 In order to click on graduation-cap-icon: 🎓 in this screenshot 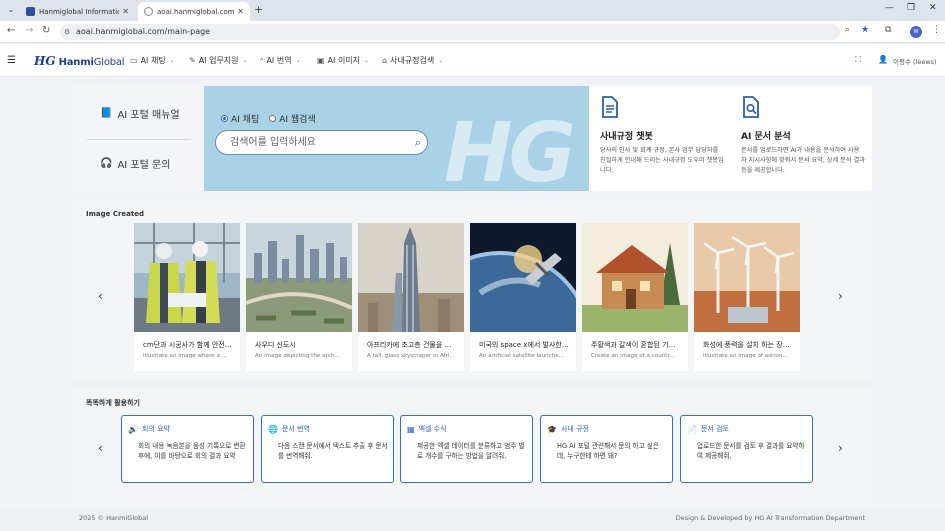, I will do `click(552, 429)`.